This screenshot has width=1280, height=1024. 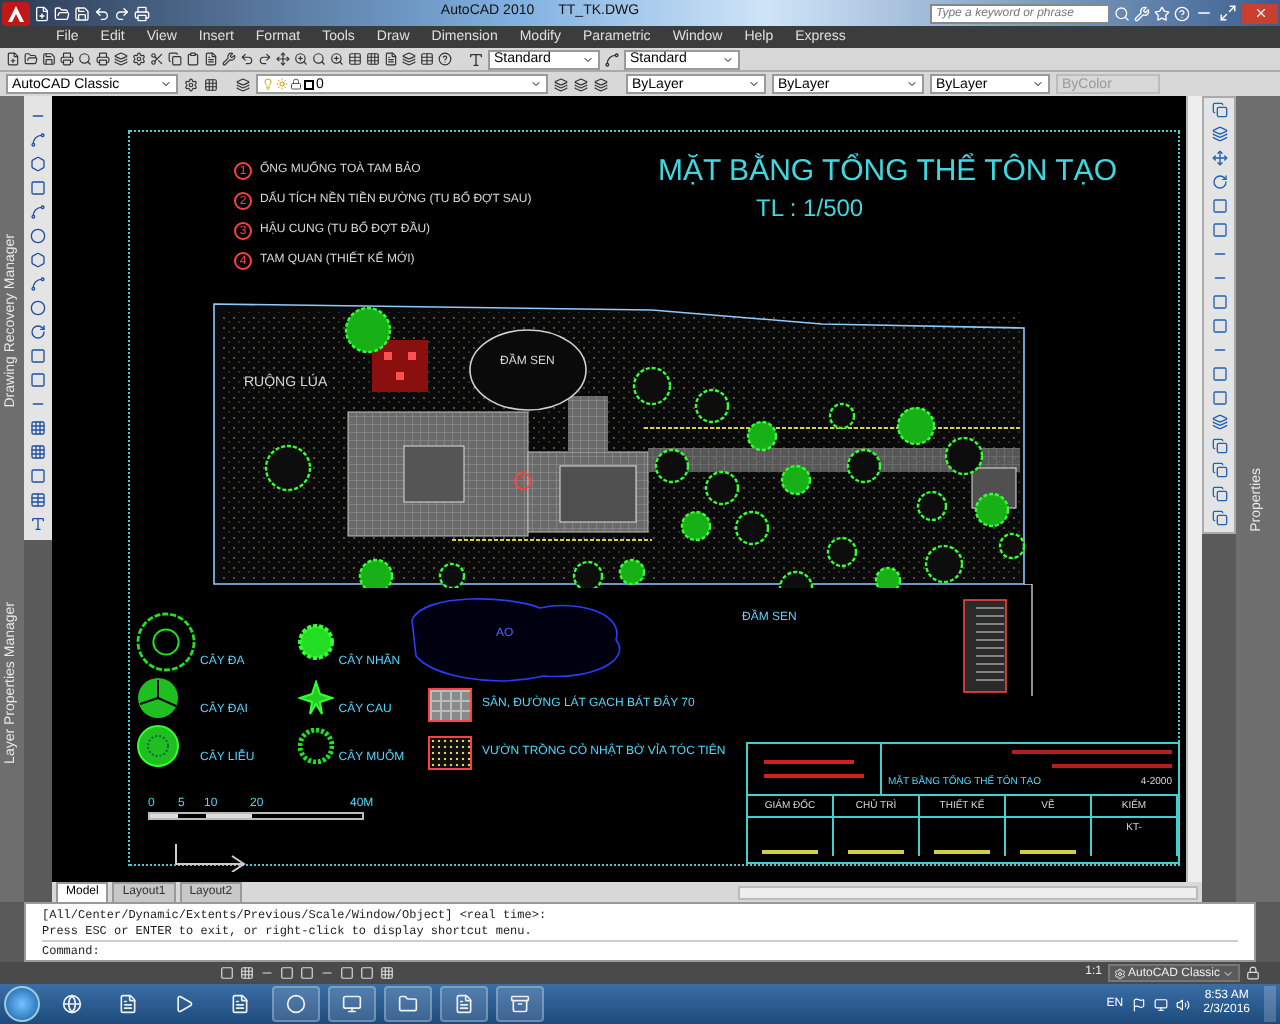 I want to click on volume-icon, so click(x=1182, y=1004).